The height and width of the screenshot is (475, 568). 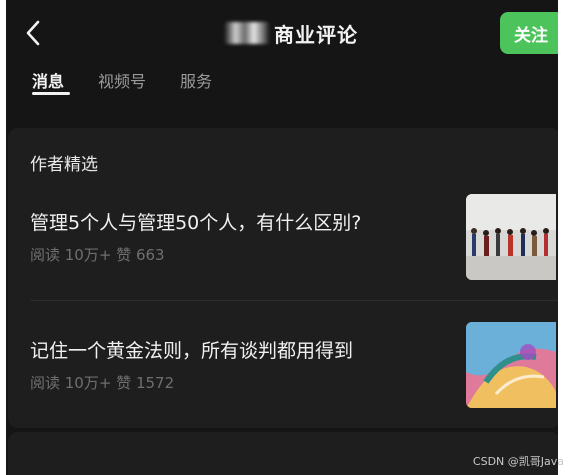 What do you see at coordinates (231, 79) in the screenshot?
I see `tab-fade` at bounding box center [231, 79].